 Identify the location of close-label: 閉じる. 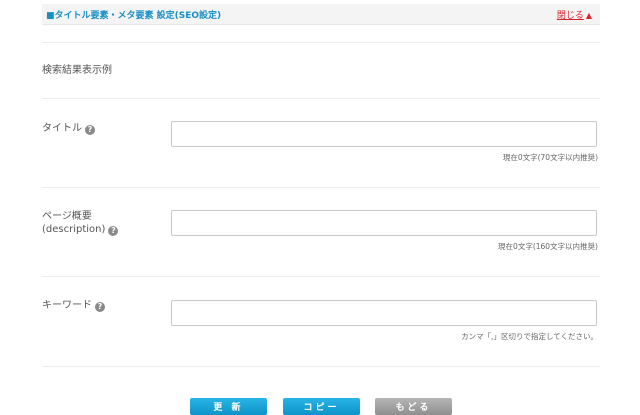
(570, 16).